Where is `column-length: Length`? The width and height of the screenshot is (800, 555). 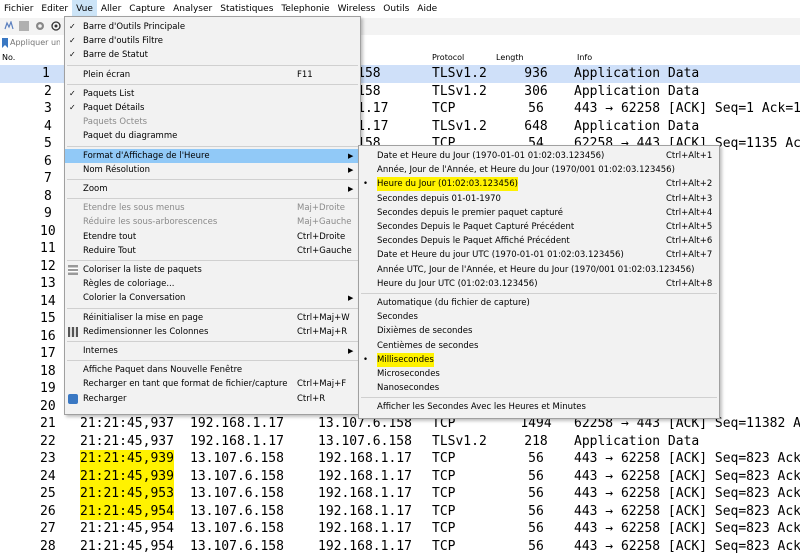
column-length: Length is located at coordinates (510, 57).